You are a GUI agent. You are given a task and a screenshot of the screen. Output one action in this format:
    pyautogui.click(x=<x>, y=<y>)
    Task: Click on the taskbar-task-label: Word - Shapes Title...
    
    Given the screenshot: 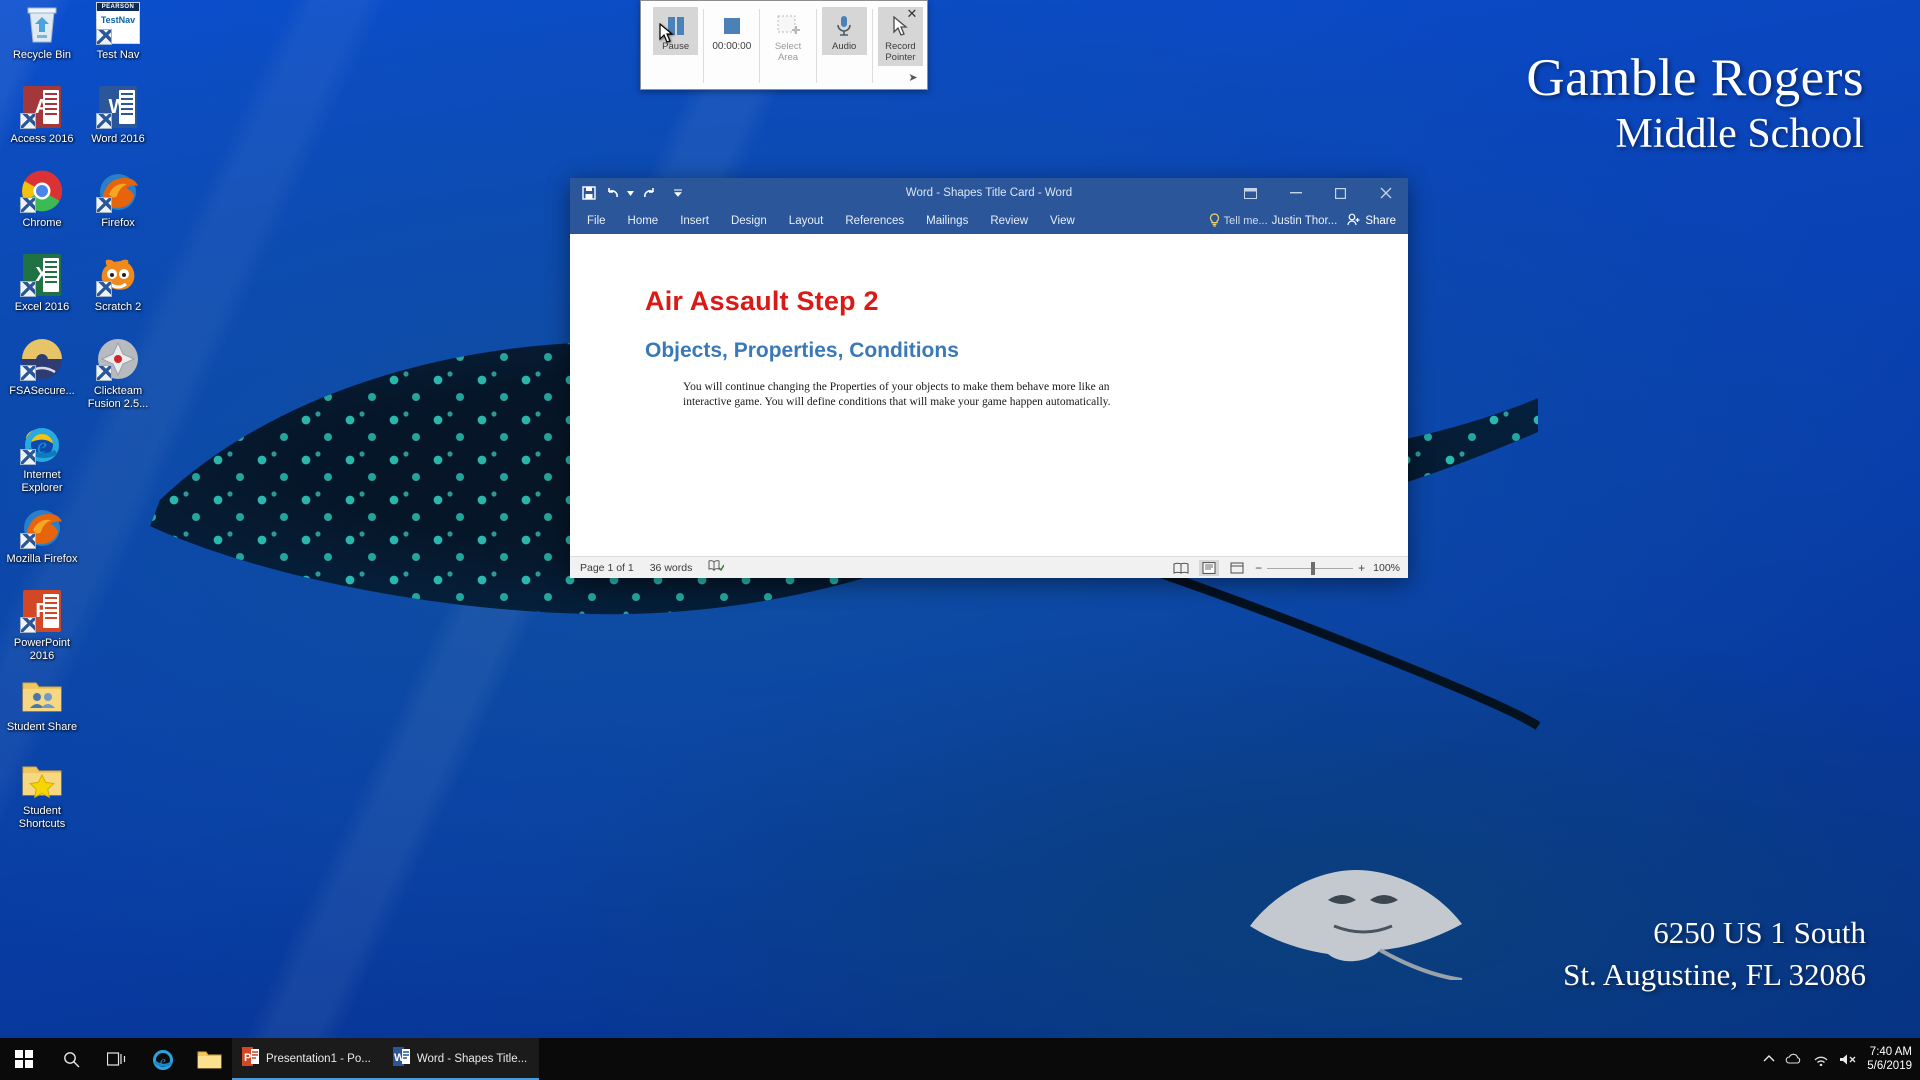 What is the action you would take?
    pyautogui.click(x=472, y=1059)
    